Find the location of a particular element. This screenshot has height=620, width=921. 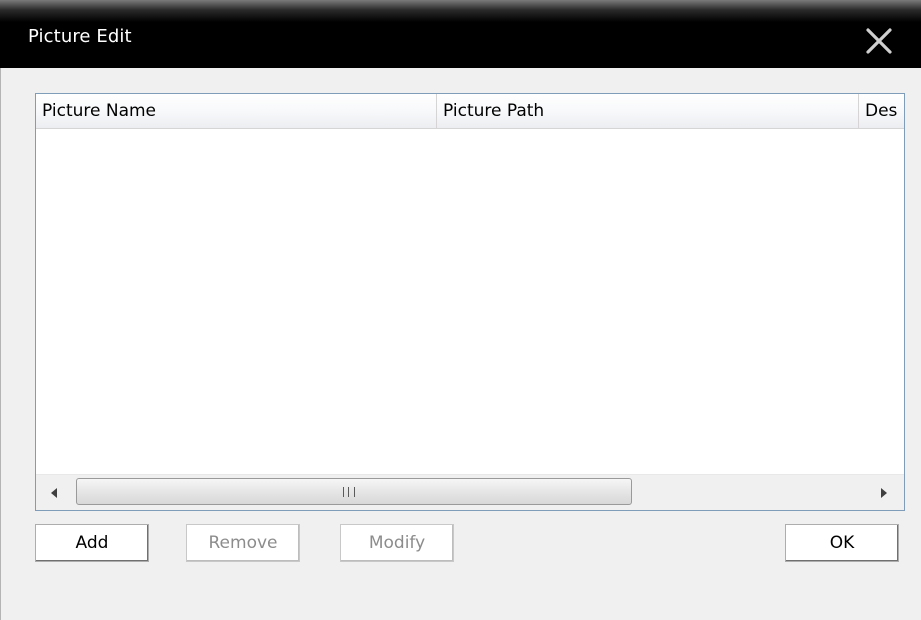

horizontal-scrollbar is located at coordinates (470, 492).